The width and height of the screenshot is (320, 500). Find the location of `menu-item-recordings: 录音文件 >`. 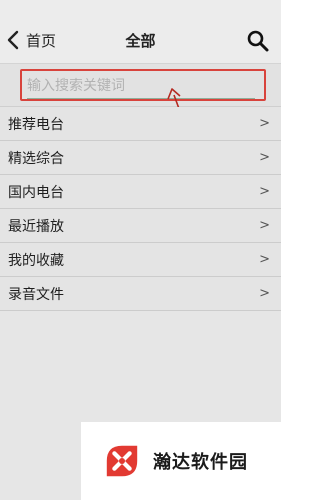

menu-item-recordings: 录音文件 > is located at coordinates (140, 294).